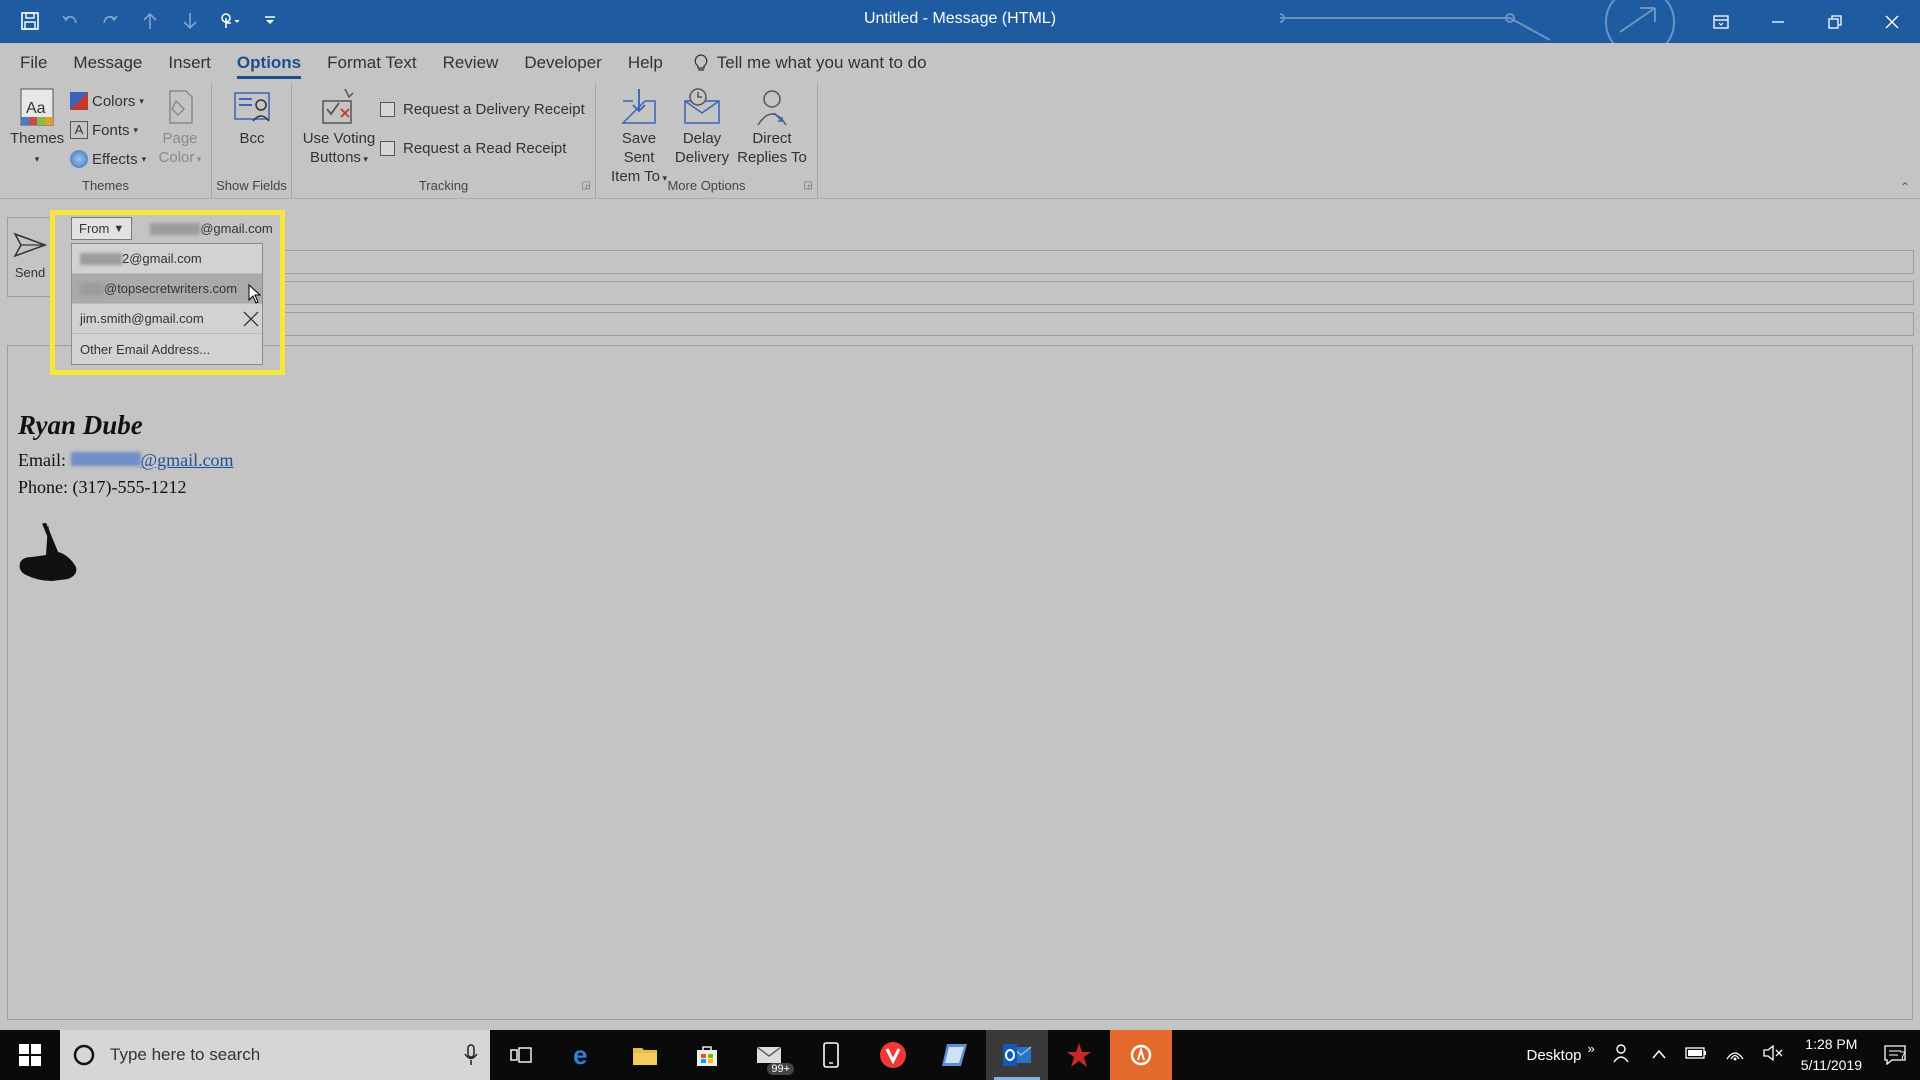 The width and height of the screenshot is (1920, 1080). Describe the element at coordinates (176, 157) in the screenshot. I see `page-color-label-2: Color` at that location.